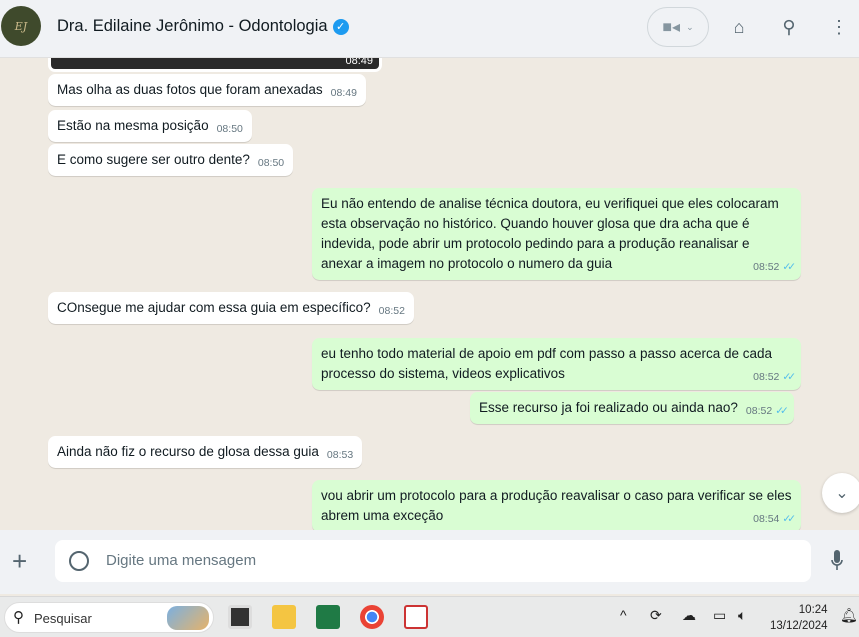 The image size is (859, 637). I want to click on notification-bell-icon: 🔔︎, so click(849, 615).